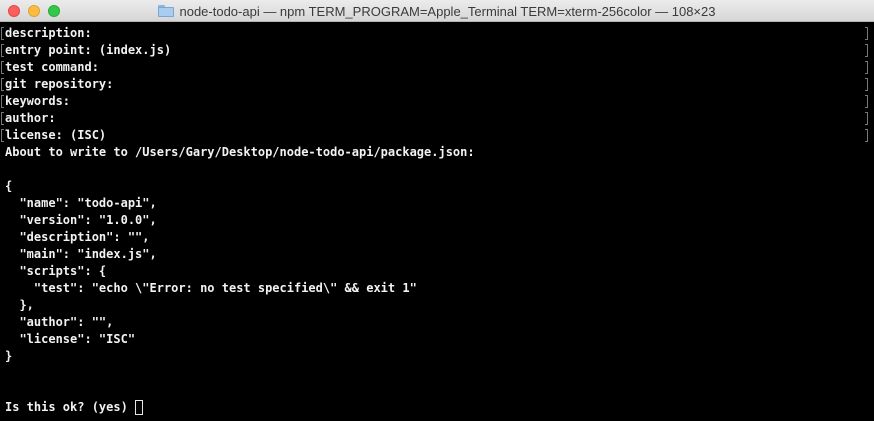 The image size is (874, 421). Describe the element at coordinates (138, 407) in the screenshot. I see `text-cursor` at that location.